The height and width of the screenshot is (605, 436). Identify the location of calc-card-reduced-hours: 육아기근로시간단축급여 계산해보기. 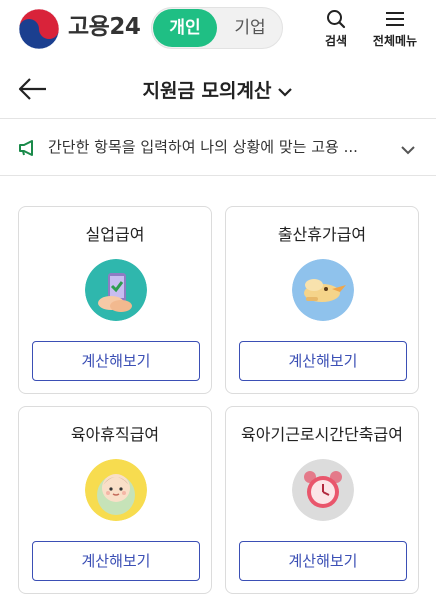
(322, 500).